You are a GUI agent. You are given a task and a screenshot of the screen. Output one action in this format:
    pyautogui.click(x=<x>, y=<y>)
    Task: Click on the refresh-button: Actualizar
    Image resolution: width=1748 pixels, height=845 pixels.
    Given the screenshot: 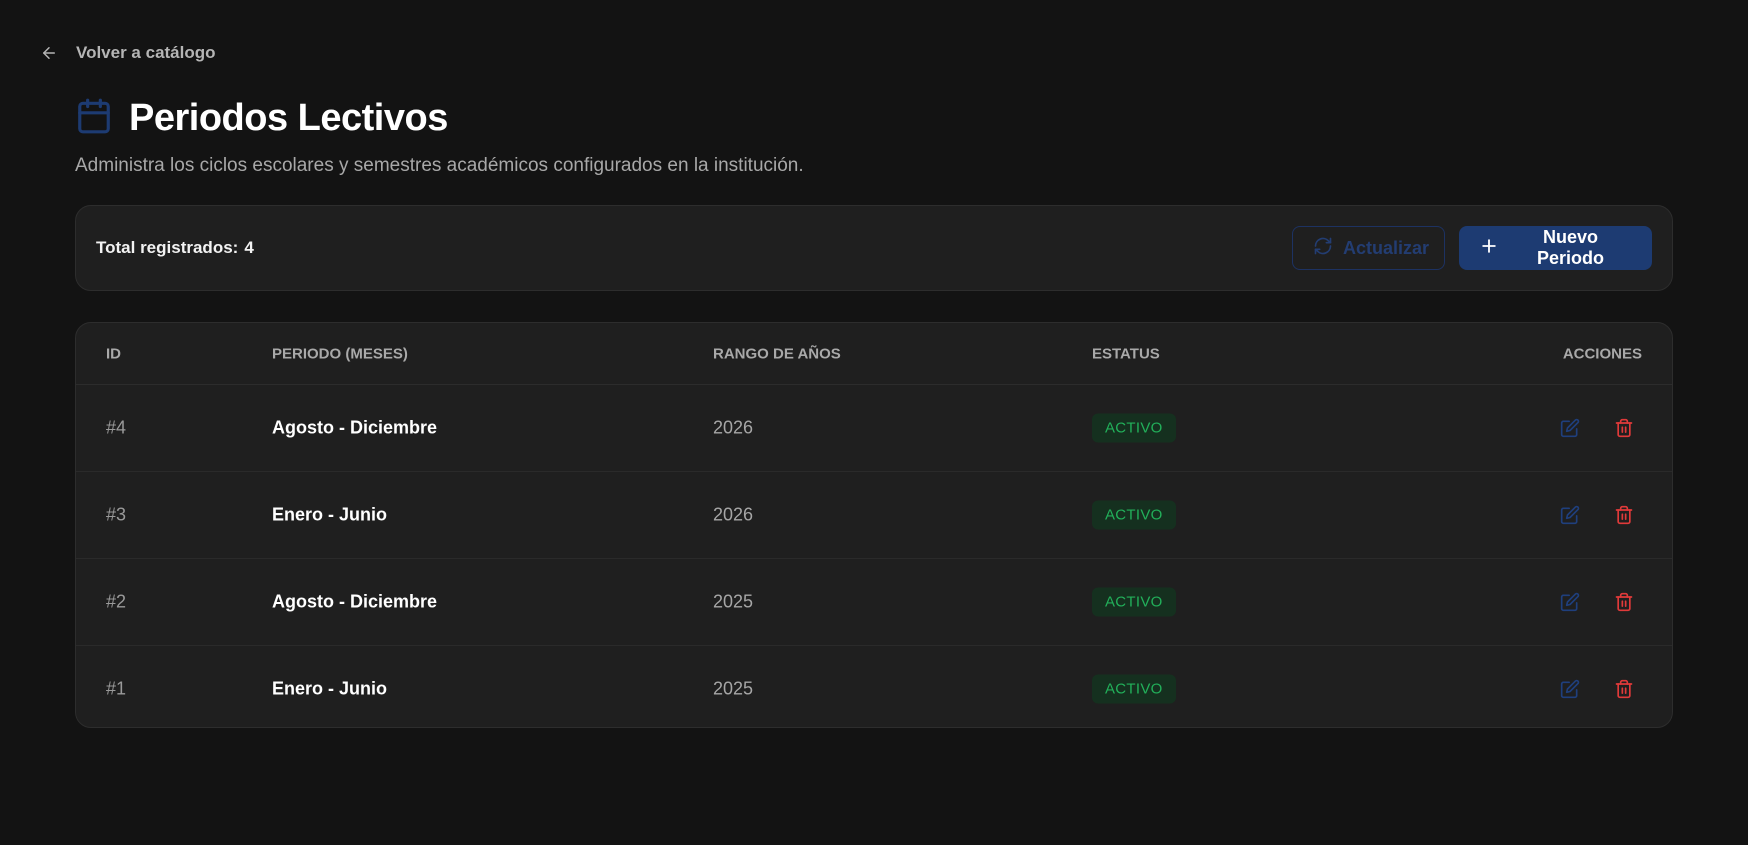 What is the action you would take?
    pyautogui.click(x=1368, y=248)
    